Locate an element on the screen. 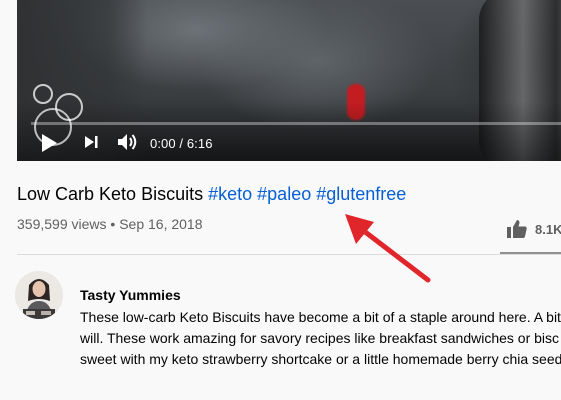 Image resolution: width=561 pixels, height=400 pixels. channel-name: Tasty Yummies is located at coordinates (130, 295).